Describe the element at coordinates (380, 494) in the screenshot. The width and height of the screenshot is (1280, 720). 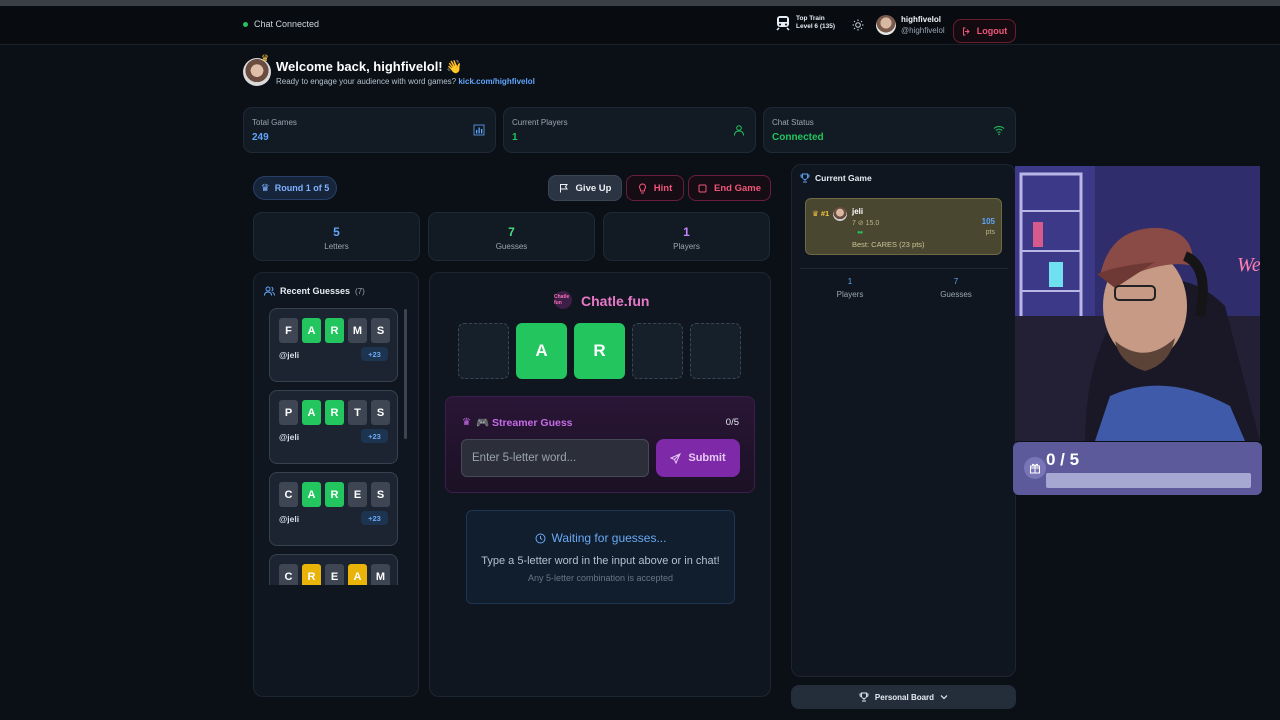
I see `letter-tile: S` at that location.